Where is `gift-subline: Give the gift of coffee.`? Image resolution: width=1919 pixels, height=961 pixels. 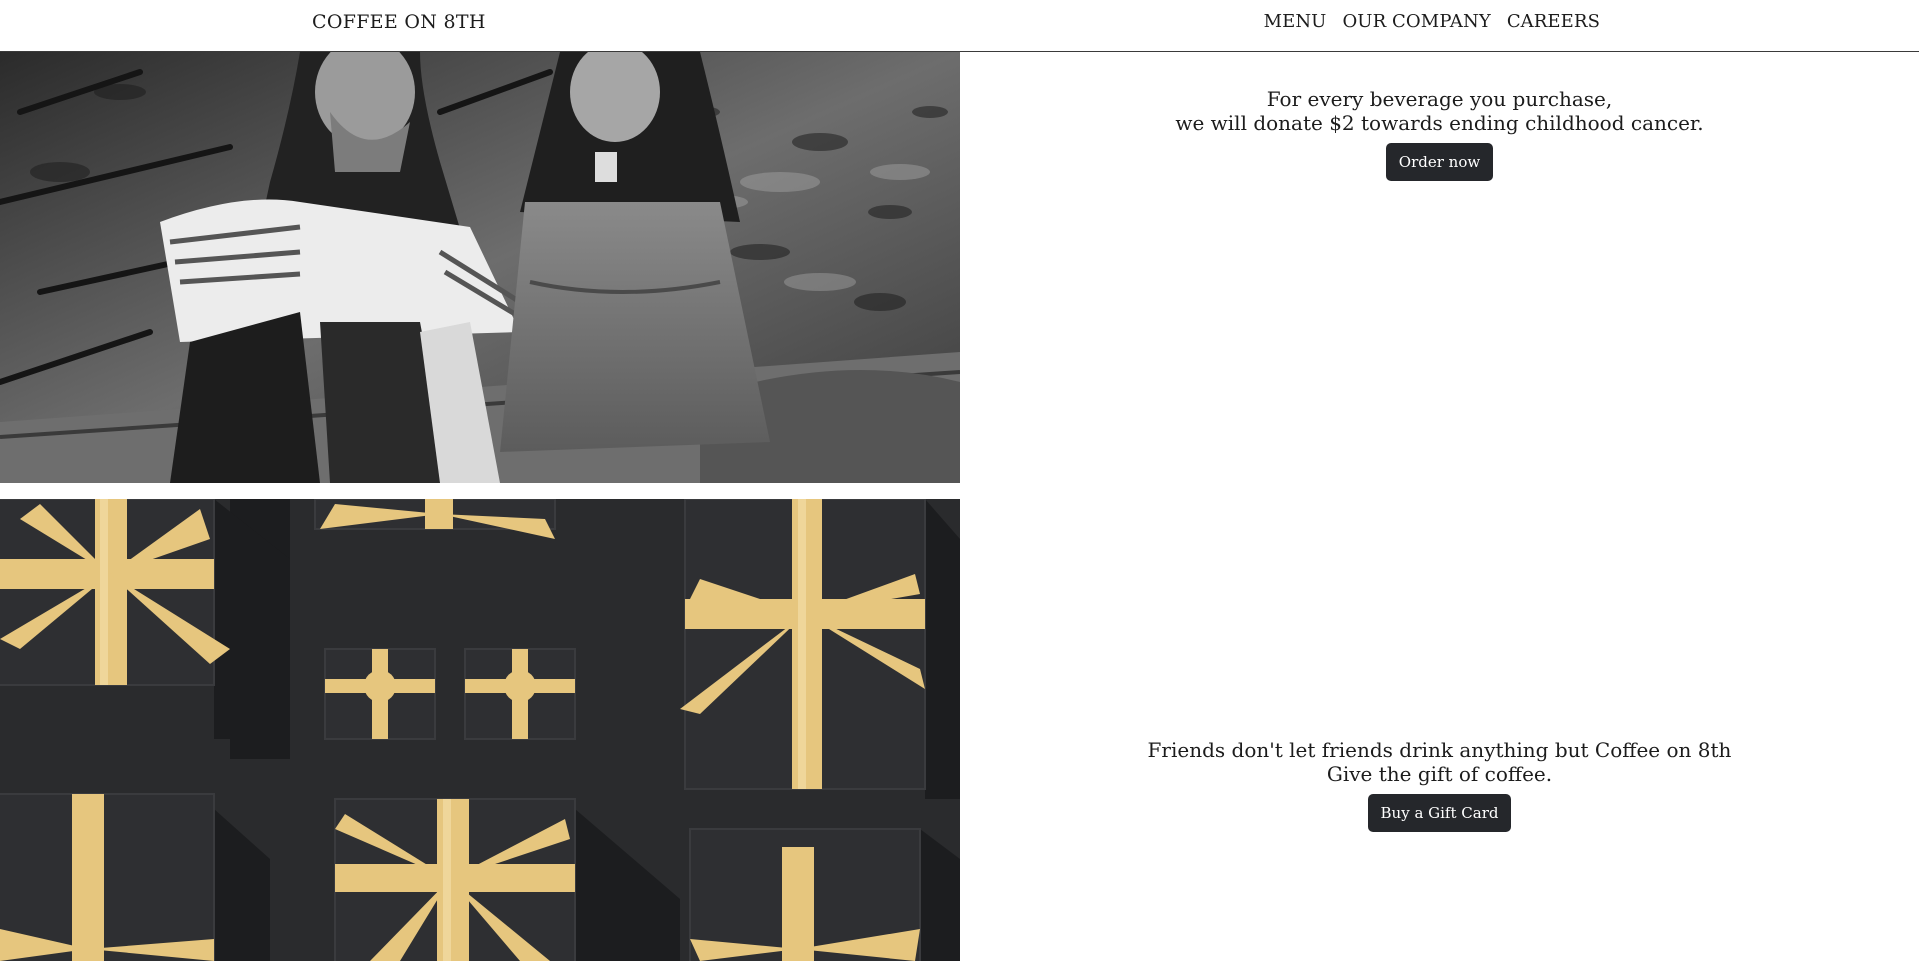 gift-subline: Give the gift of coffee. is located at coordinates (1439, 774).